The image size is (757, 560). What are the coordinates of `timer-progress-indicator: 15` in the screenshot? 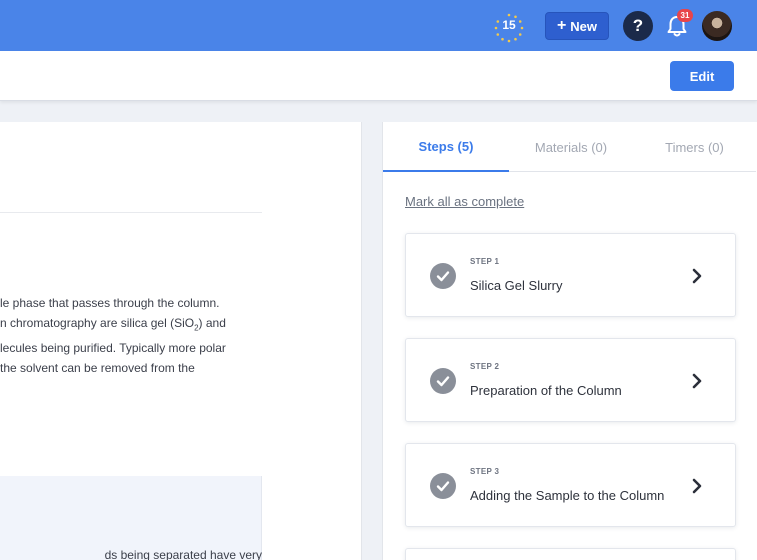 It's located at (509, 28).